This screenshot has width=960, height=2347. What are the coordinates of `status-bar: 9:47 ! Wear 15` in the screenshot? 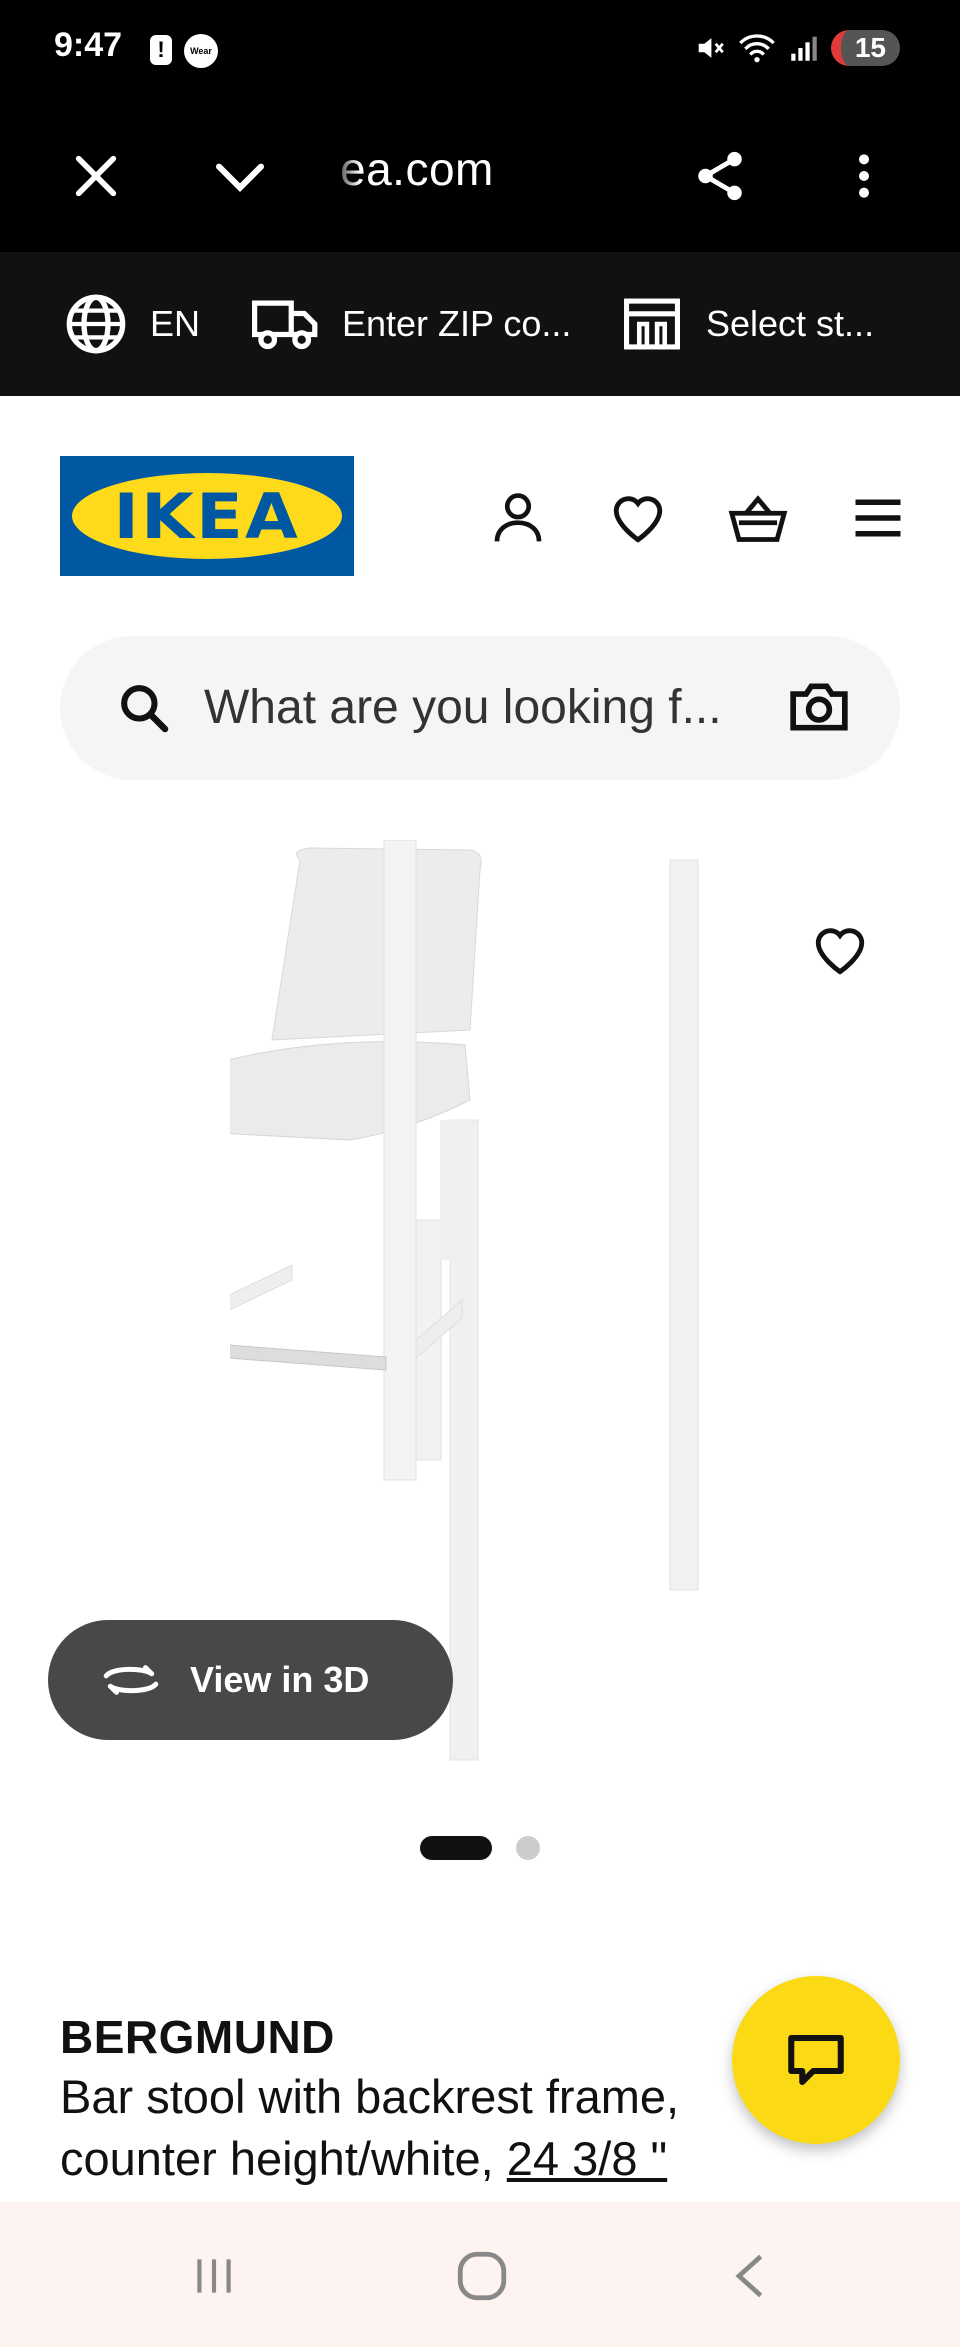 It's located at (480, 50).